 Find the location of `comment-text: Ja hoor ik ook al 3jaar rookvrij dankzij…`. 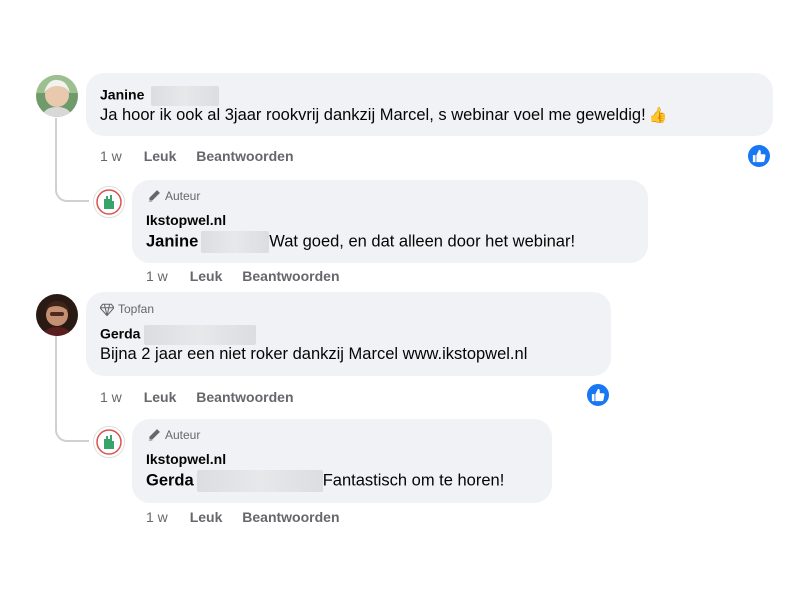

comment-text: Ja hoor ik ook al 3jaar rookvrij dankzij… is located at coordinates (383, 115).